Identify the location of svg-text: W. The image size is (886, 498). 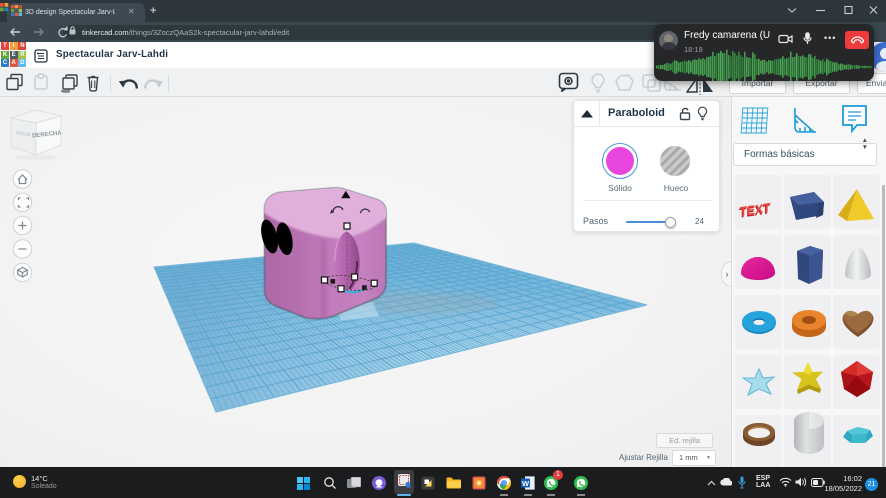
(526, 483).